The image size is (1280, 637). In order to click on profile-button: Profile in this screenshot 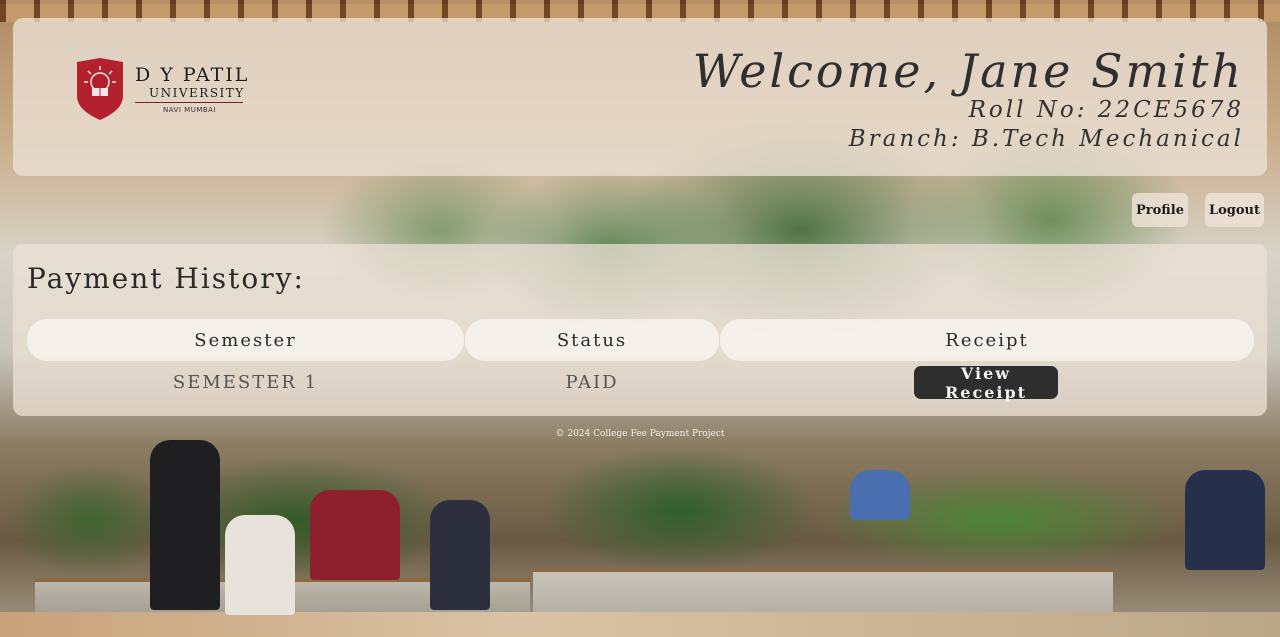, I will do `click(1160, 210)`.